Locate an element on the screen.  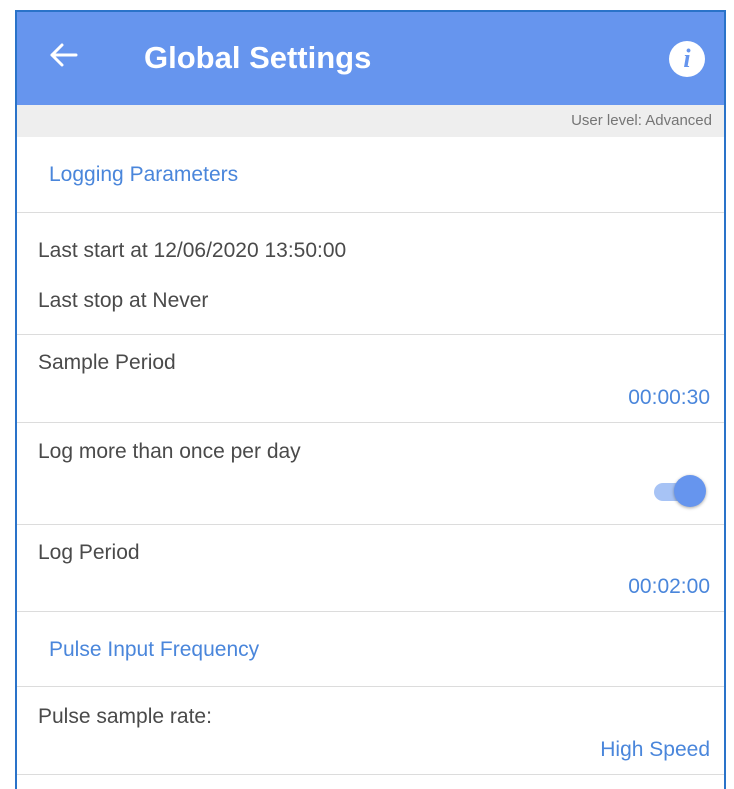
log-more-label: Log more than once per day is located at coordinates (169, 451).